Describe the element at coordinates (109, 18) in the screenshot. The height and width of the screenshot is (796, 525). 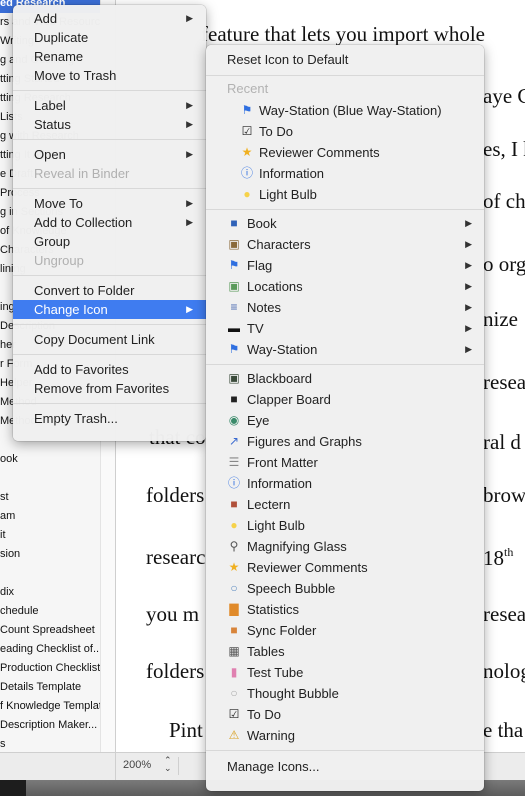
I see `menu-item-add: Add ▶` at that location.